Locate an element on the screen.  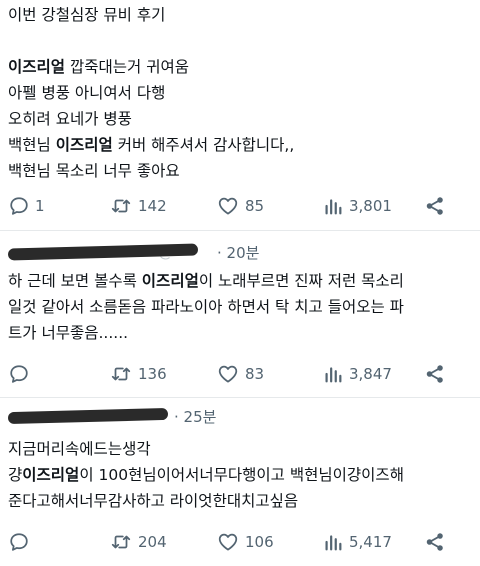
text-line: 오히려 요네가 병풍 is located at coordinates (151, 119).